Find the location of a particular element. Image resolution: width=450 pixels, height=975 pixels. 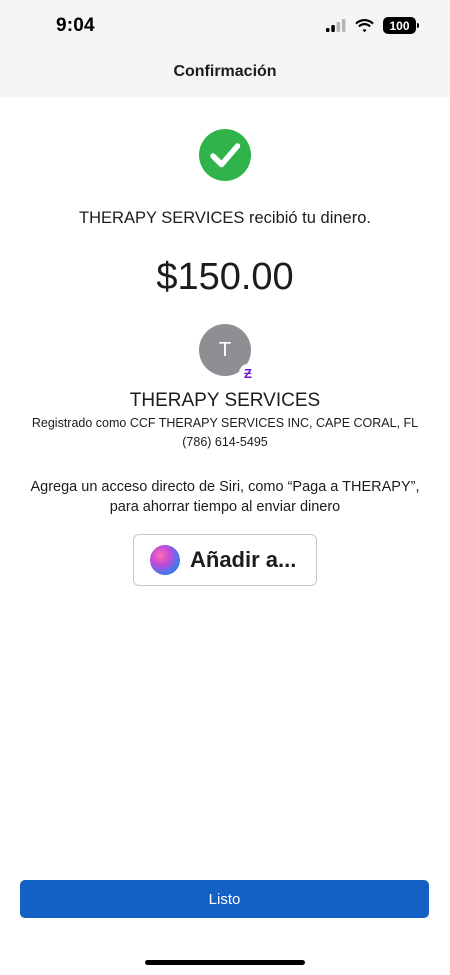

status-icons: 100 is located at coordinates (372, 25).